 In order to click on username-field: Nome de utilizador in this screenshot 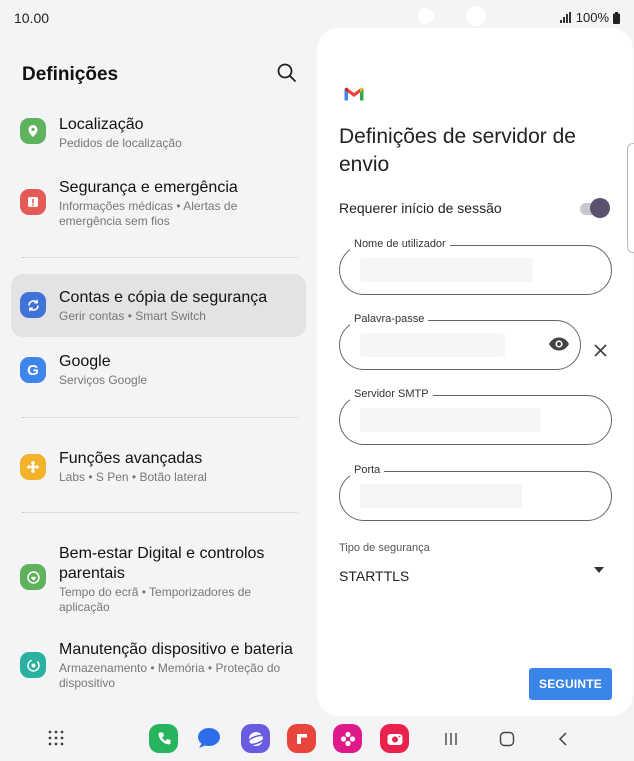, I will do `click(475, 266)`.